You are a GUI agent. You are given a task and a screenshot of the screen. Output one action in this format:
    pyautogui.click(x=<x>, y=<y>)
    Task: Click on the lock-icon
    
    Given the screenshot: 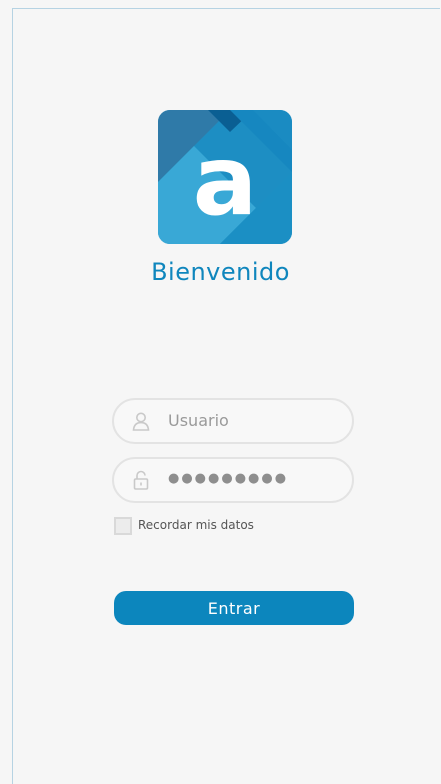 What is the action you would take?
    pyautogui.click(x=141, y=480)
    